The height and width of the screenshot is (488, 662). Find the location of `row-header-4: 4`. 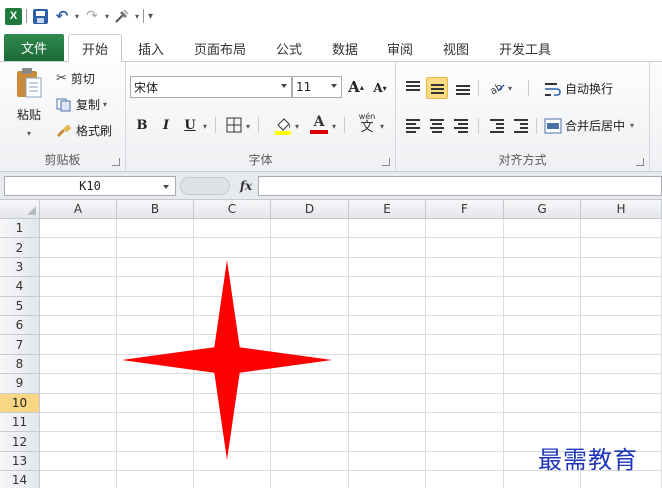

row-header-4: 4 is located at coordinates (20, 287).